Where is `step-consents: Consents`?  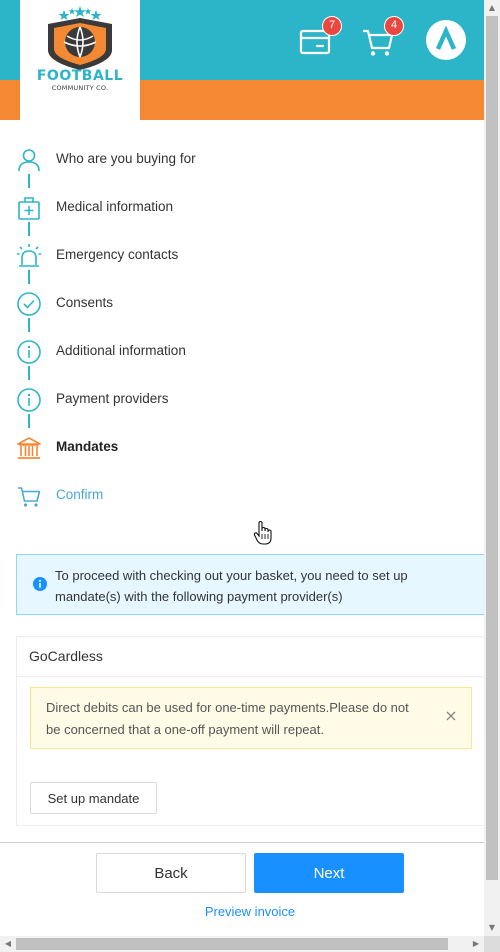 step-consents: Consents is located at coordinates (236, 308).